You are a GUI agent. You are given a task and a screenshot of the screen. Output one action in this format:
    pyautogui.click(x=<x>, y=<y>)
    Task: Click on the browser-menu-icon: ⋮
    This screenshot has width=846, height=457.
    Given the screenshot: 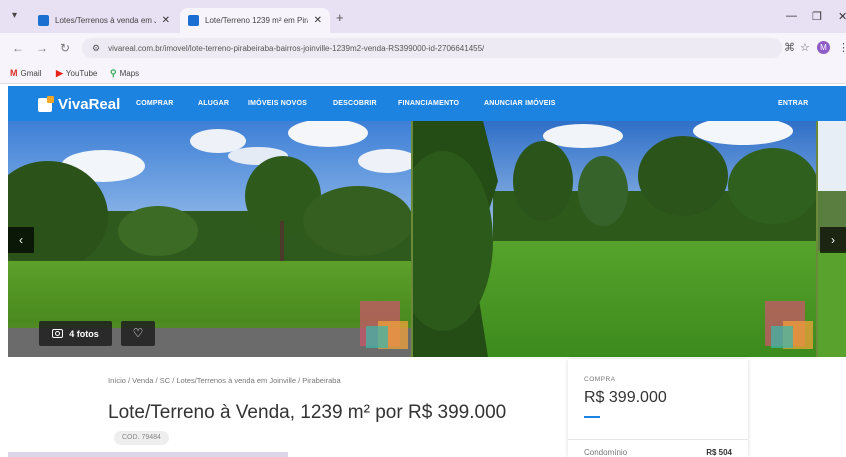 What is the action you would take?
    pyautogui.click(x=842, y=47)
    